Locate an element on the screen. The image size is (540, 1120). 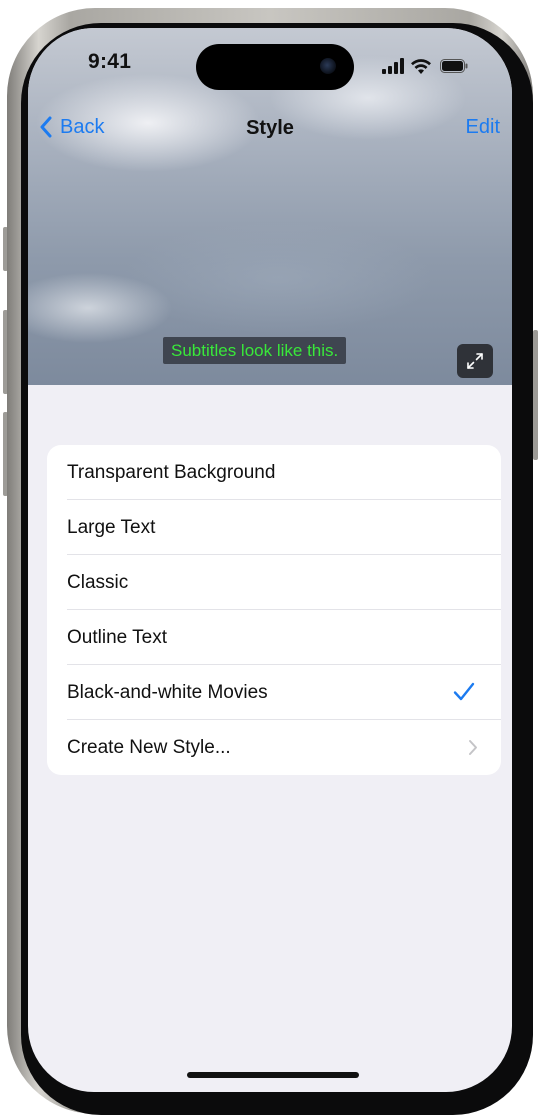
page-title: Style is located at coordinates (270, 128).